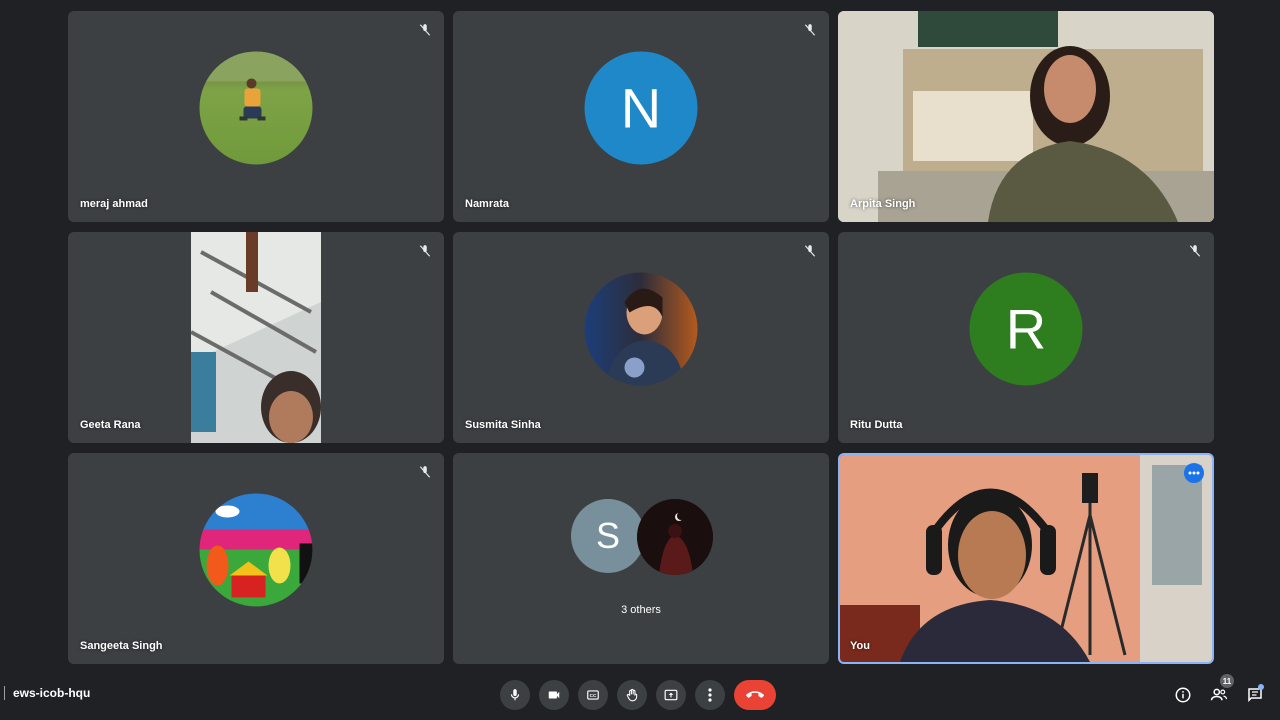  I want to click on people-icon, so click(1219, 694).